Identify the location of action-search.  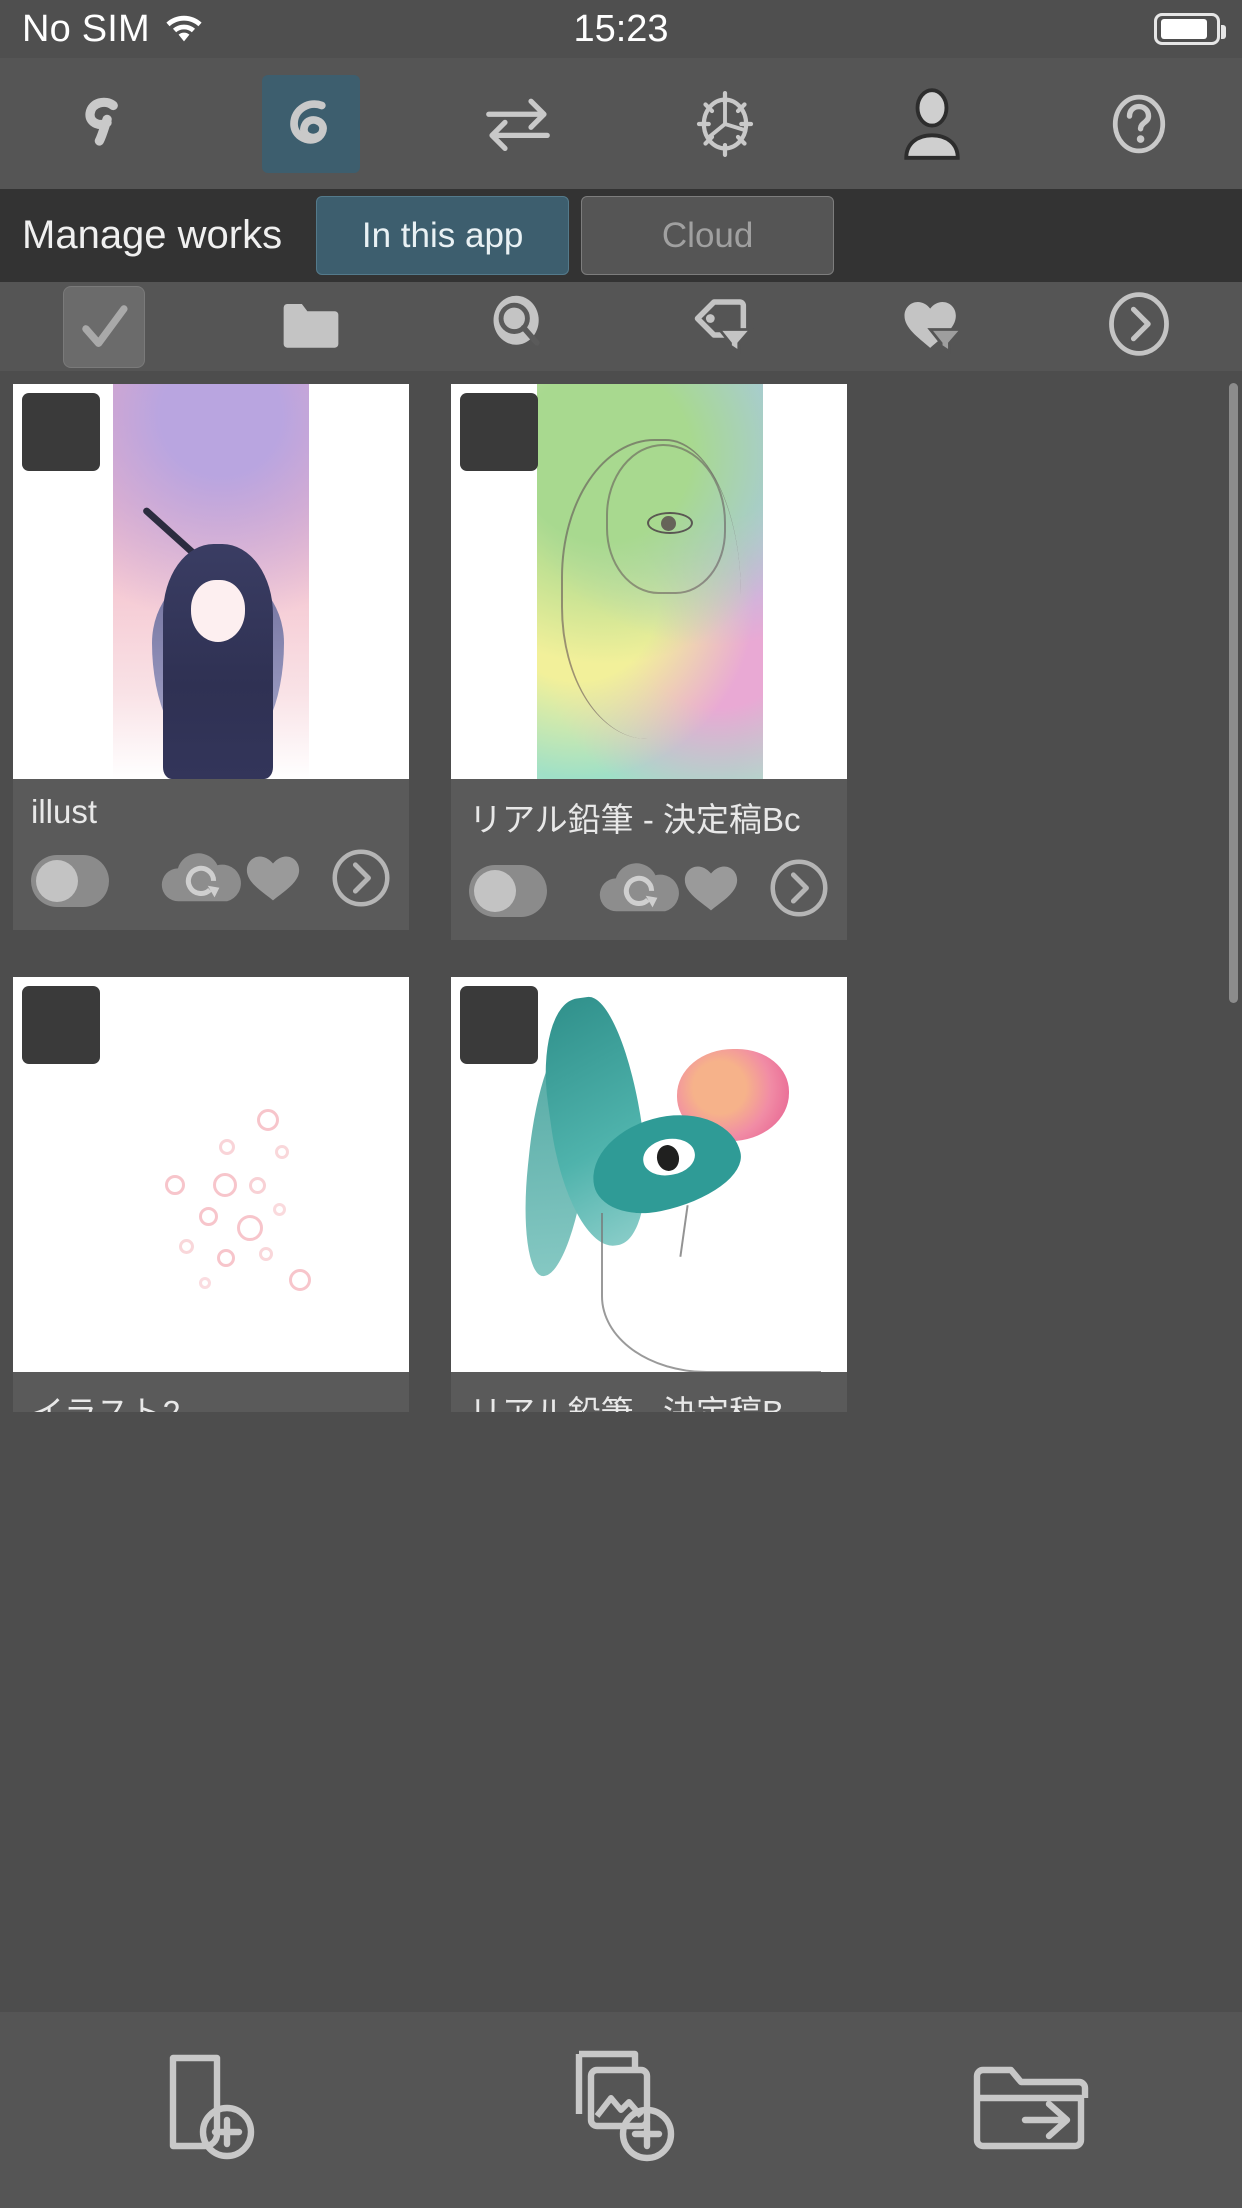
(517, 326).